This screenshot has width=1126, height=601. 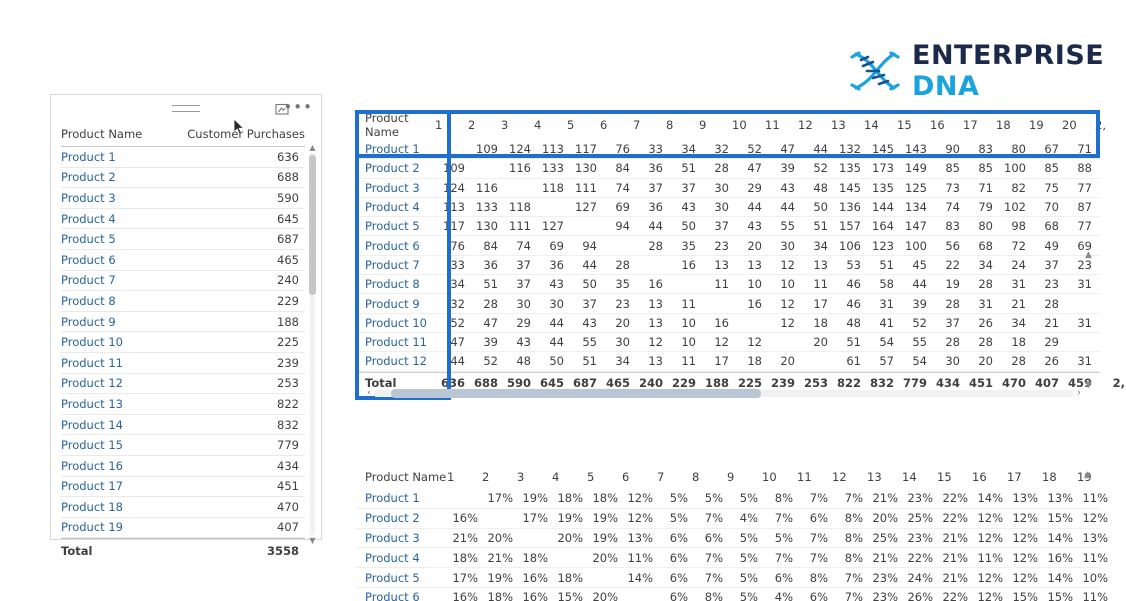 I want to click on left-col-customer-purchases: Customer Purchases, so click(x=243, y=134).